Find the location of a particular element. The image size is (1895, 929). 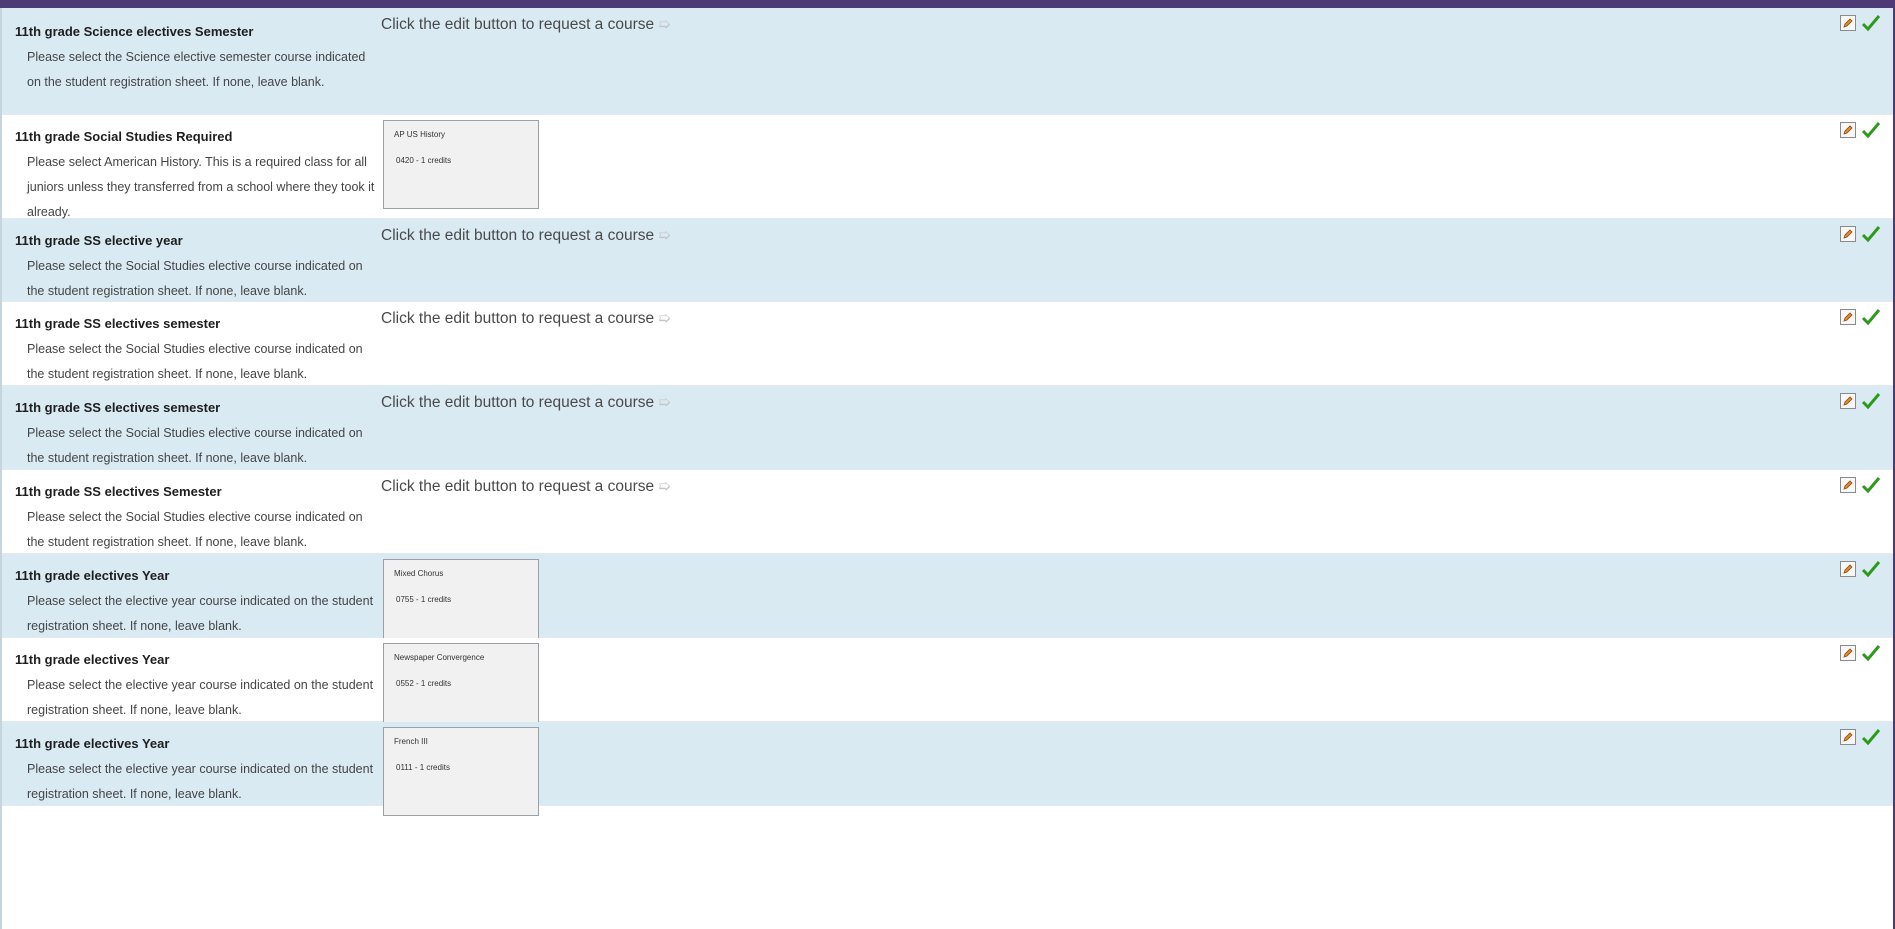

row-title: 11th grade SS electives Semester is located at coordinates (118, 491).